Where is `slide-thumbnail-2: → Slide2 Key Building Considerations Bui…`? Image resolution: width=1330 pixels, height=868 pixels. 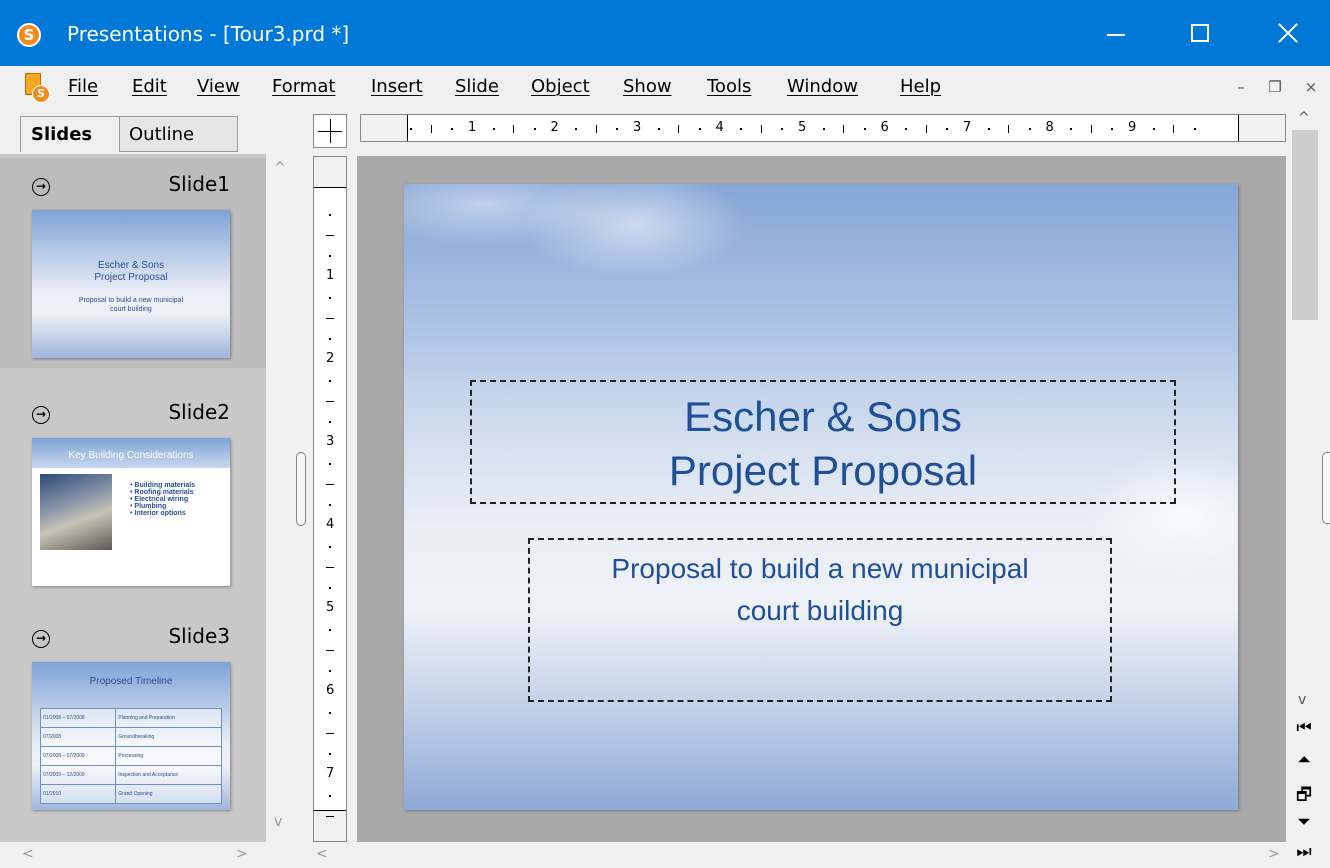
slide-thumbnail-2: → Slide2 Key Building Considerations Bui… is located at coordinates (133, 491).